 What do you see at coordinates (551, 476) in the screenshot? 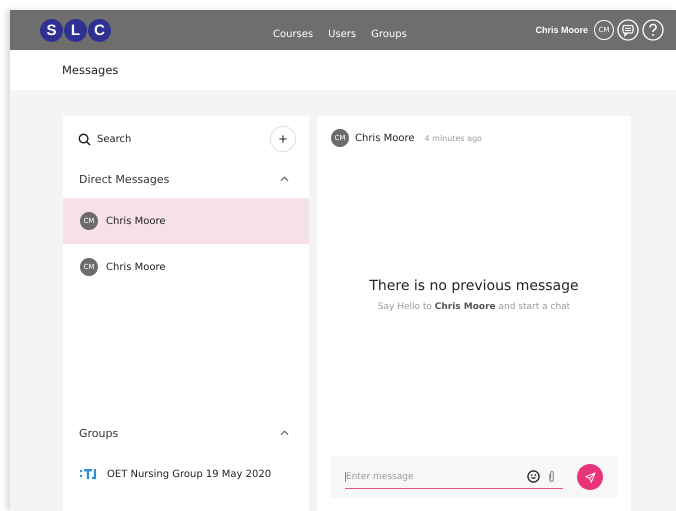
I see `attachment-icon` at bounding box center [551, 476].